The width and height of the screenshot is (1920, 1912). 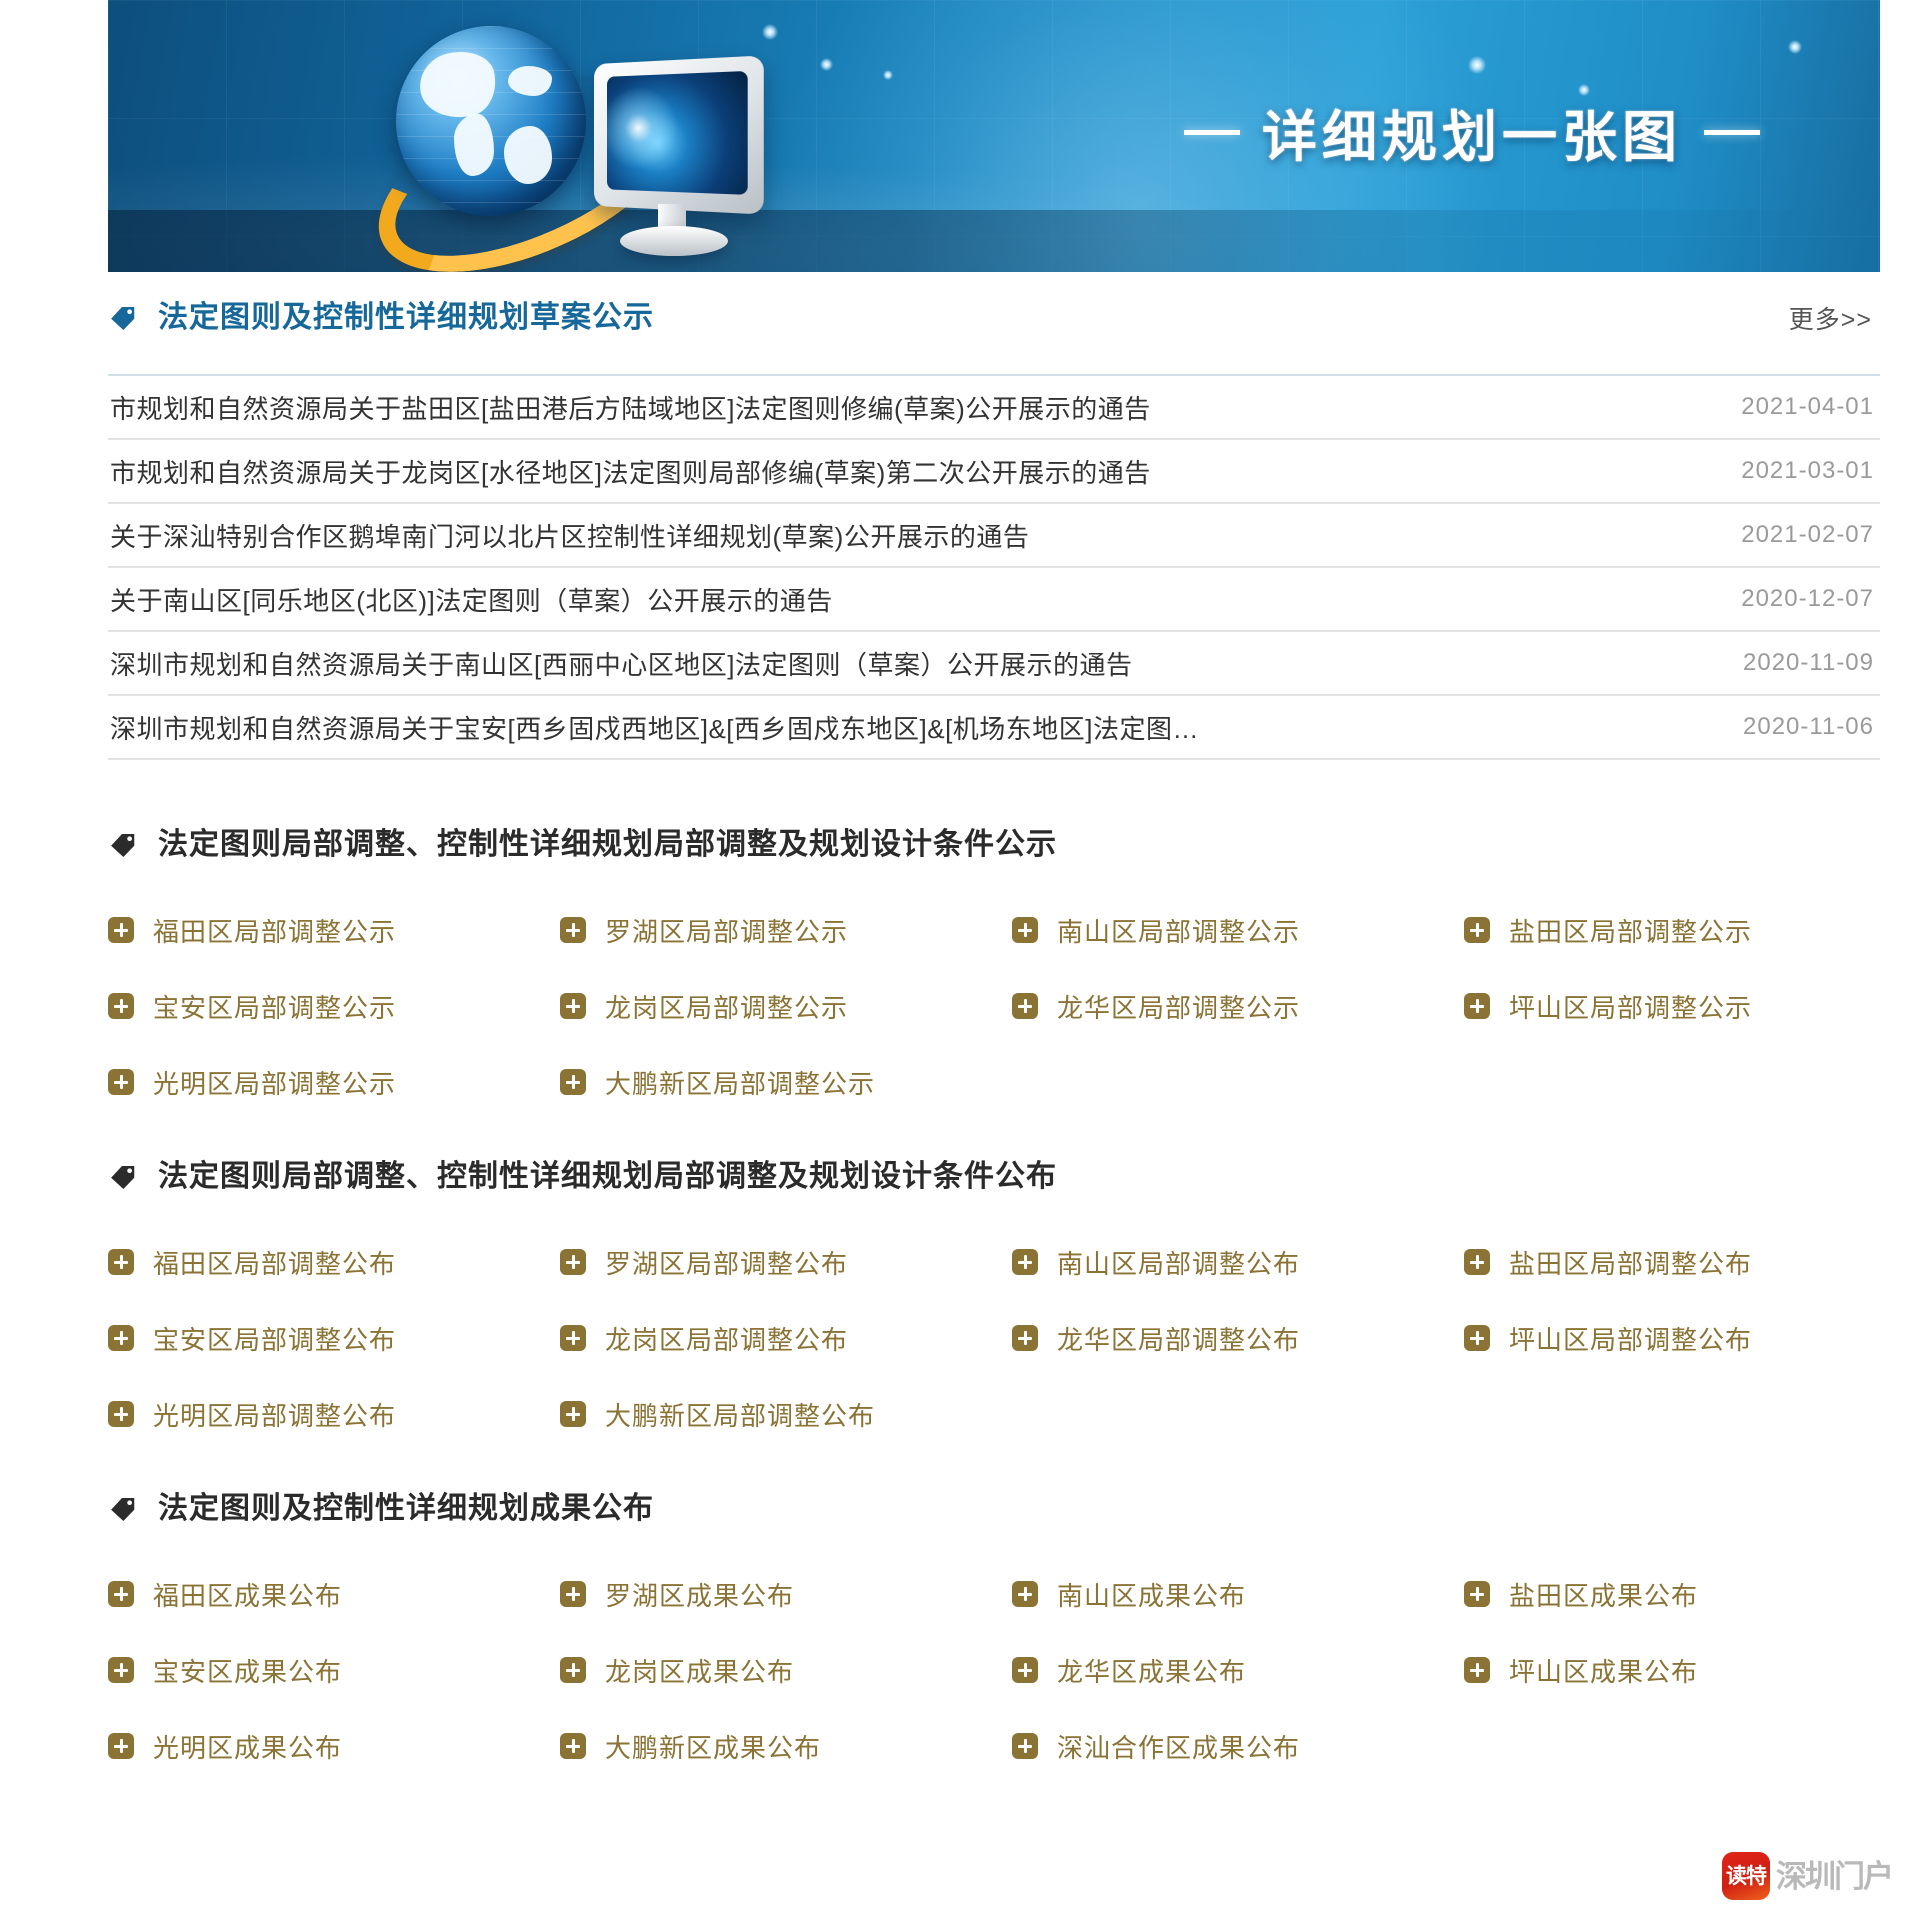 What do you see at coordinates (1808, 1876) in the screenshot?
I see `watermark: 读特 深圳门户` at bounding box center [1808, 1876].